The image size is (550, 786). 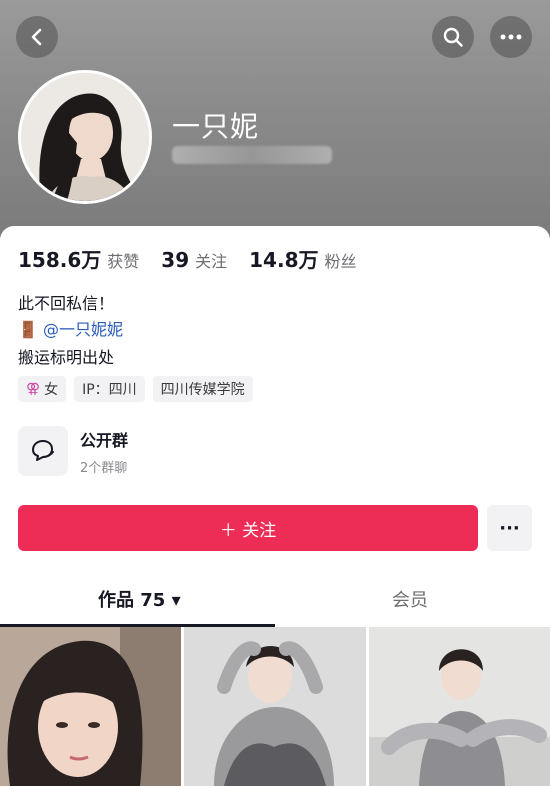 I want to click on profile-stats: 158.6万 获赞 39 关注 14.8万 粉丝, so click(x=198, y=258).